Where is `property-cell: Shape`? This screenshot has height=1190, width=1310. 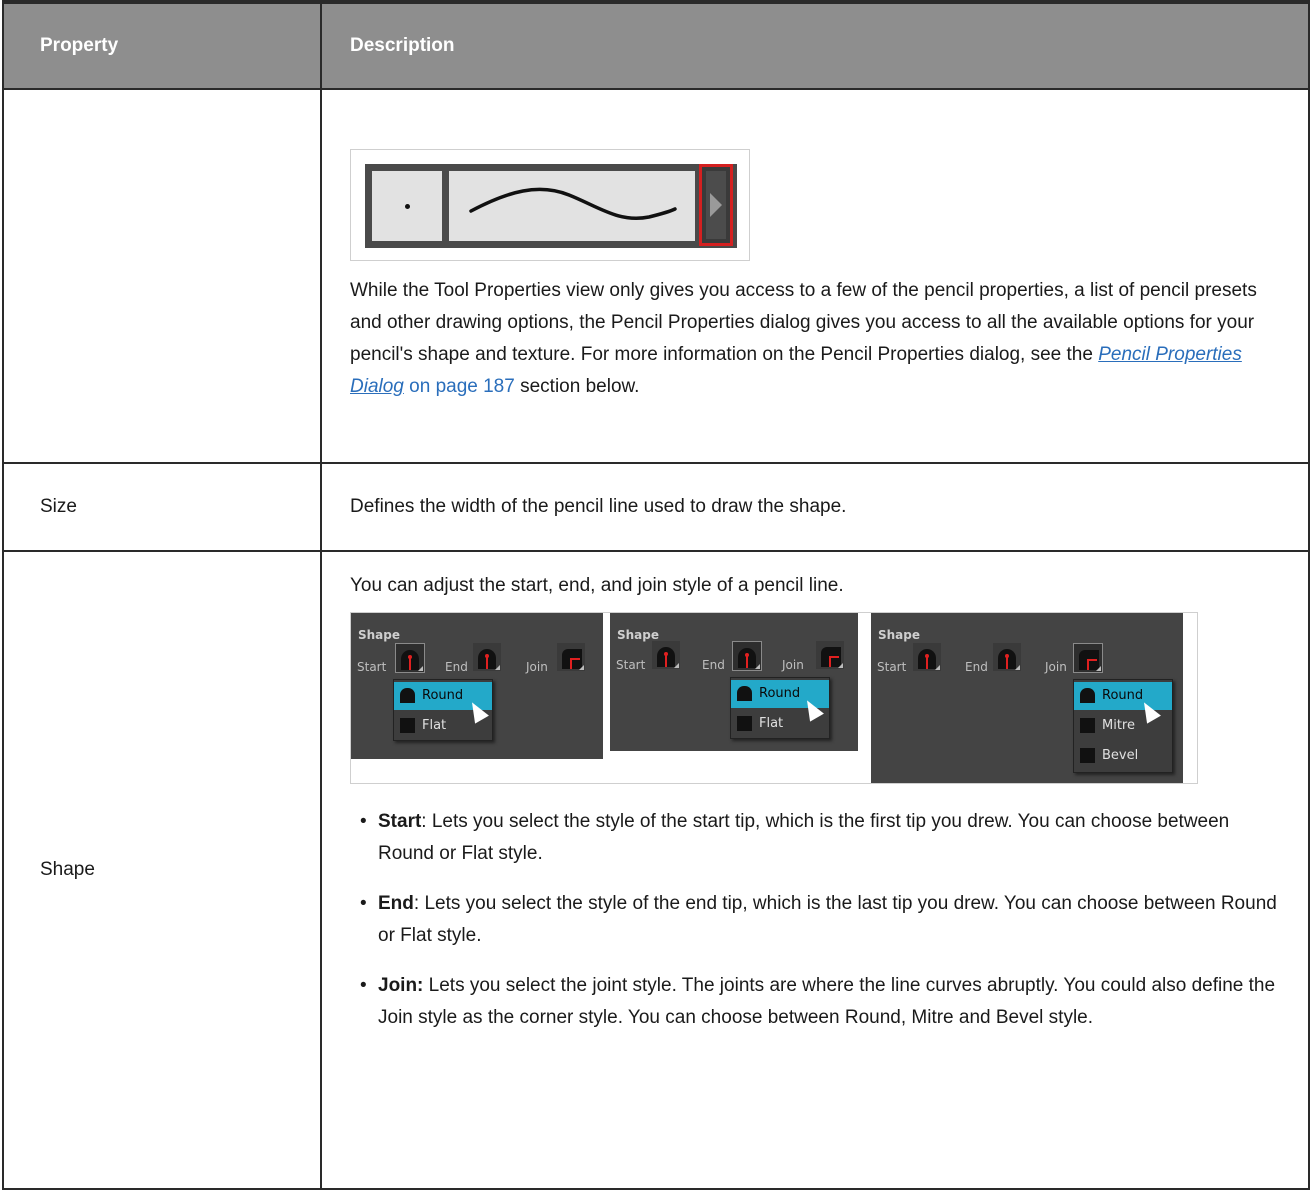
property-cell: Shape is located at coordinates (162, 870).